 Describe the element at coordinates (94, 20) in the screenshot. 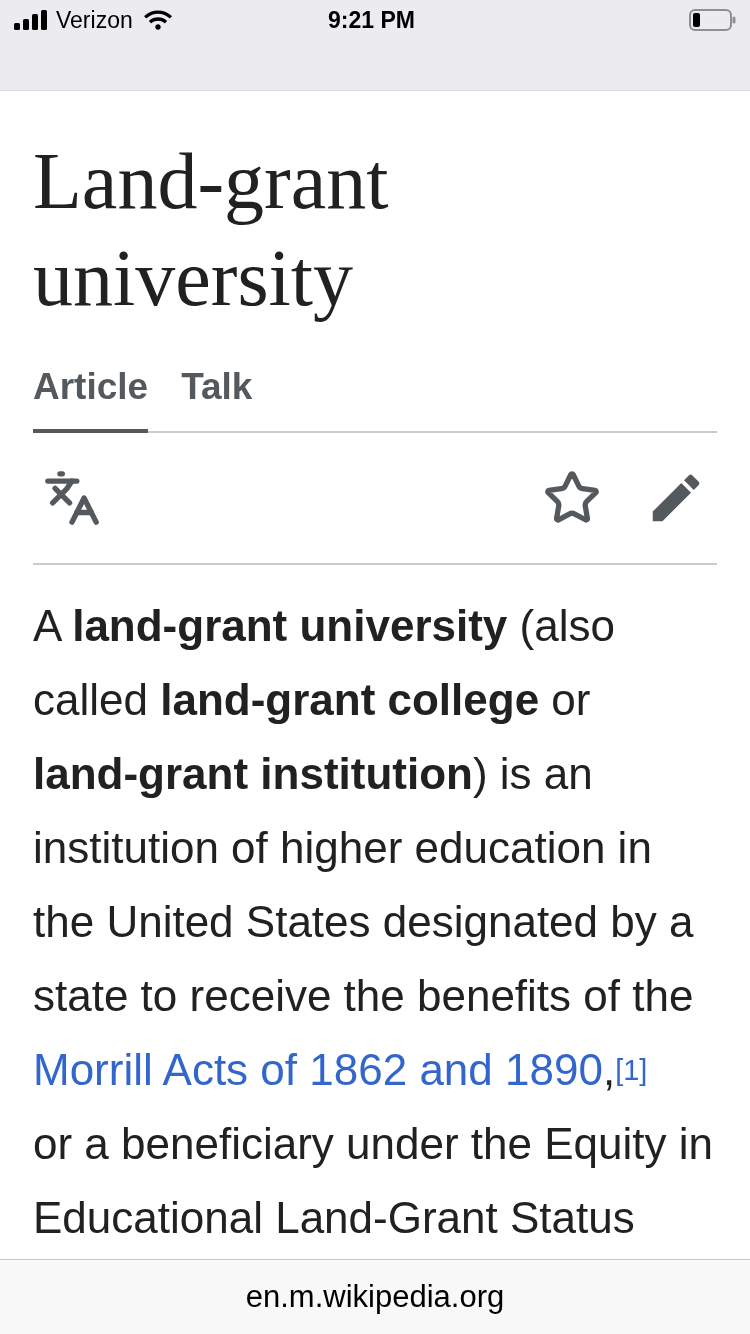

I see `carrier-name: Verizon` at that location.